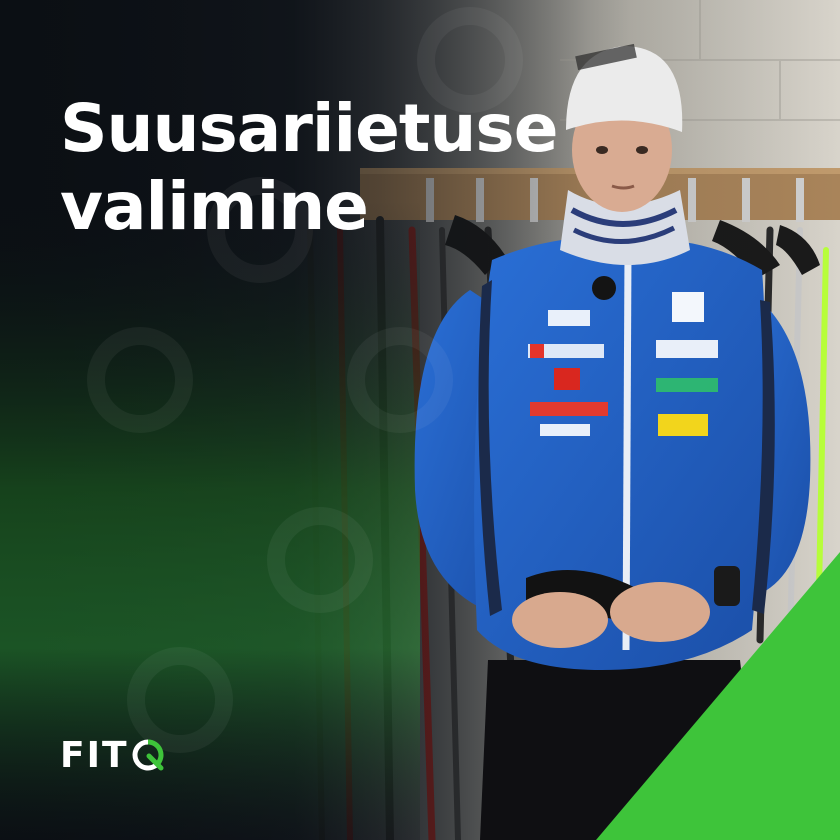 The height and width of the screenshot is (840, 840). What do you see at coordinates (94, 755) in the screenshot?
I see `logo-text: FIT` at bounding box center [94, 755].